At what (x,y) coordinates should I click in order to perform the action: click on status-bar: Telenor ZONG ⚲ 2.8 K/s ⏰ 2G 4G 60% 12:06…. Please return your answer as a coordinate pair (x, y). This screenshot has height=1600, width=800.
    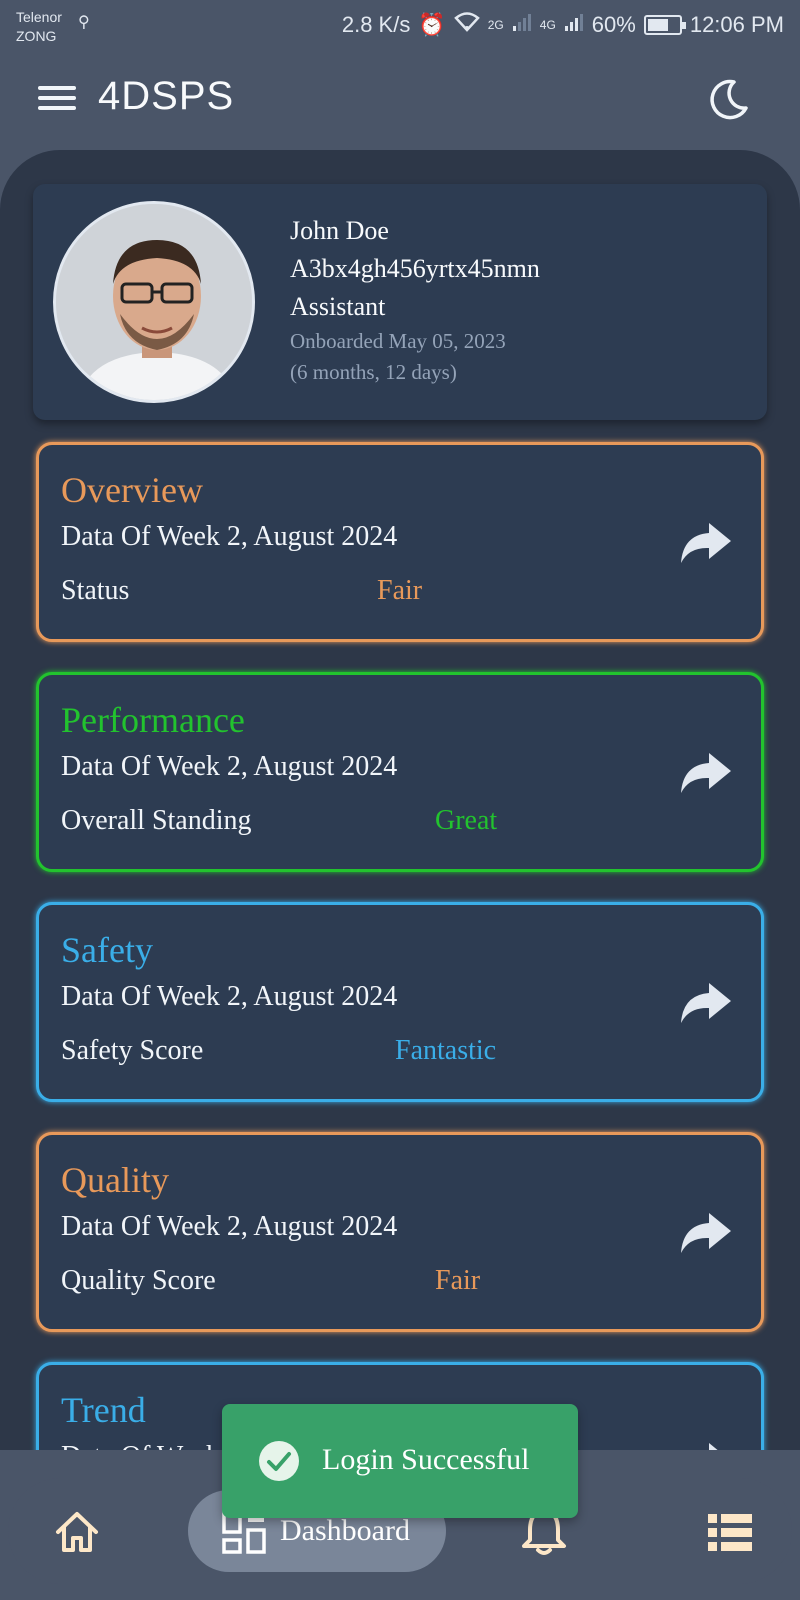
    Looking at the image, I should click on (400, 25).